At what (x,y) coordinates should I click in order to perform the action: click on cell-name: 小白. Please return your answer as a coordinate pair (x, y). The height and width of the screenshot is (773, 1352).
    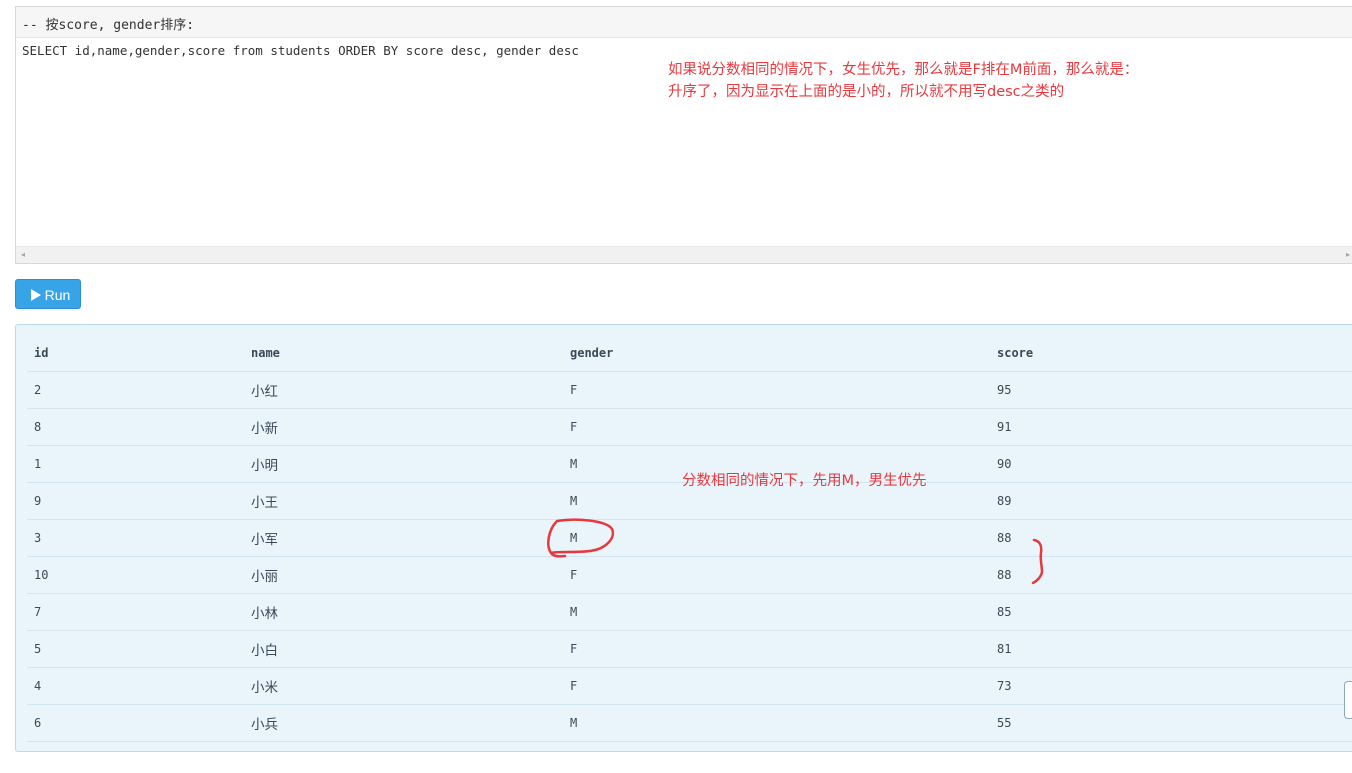
    Looking at the image, I should click on (403, 649).